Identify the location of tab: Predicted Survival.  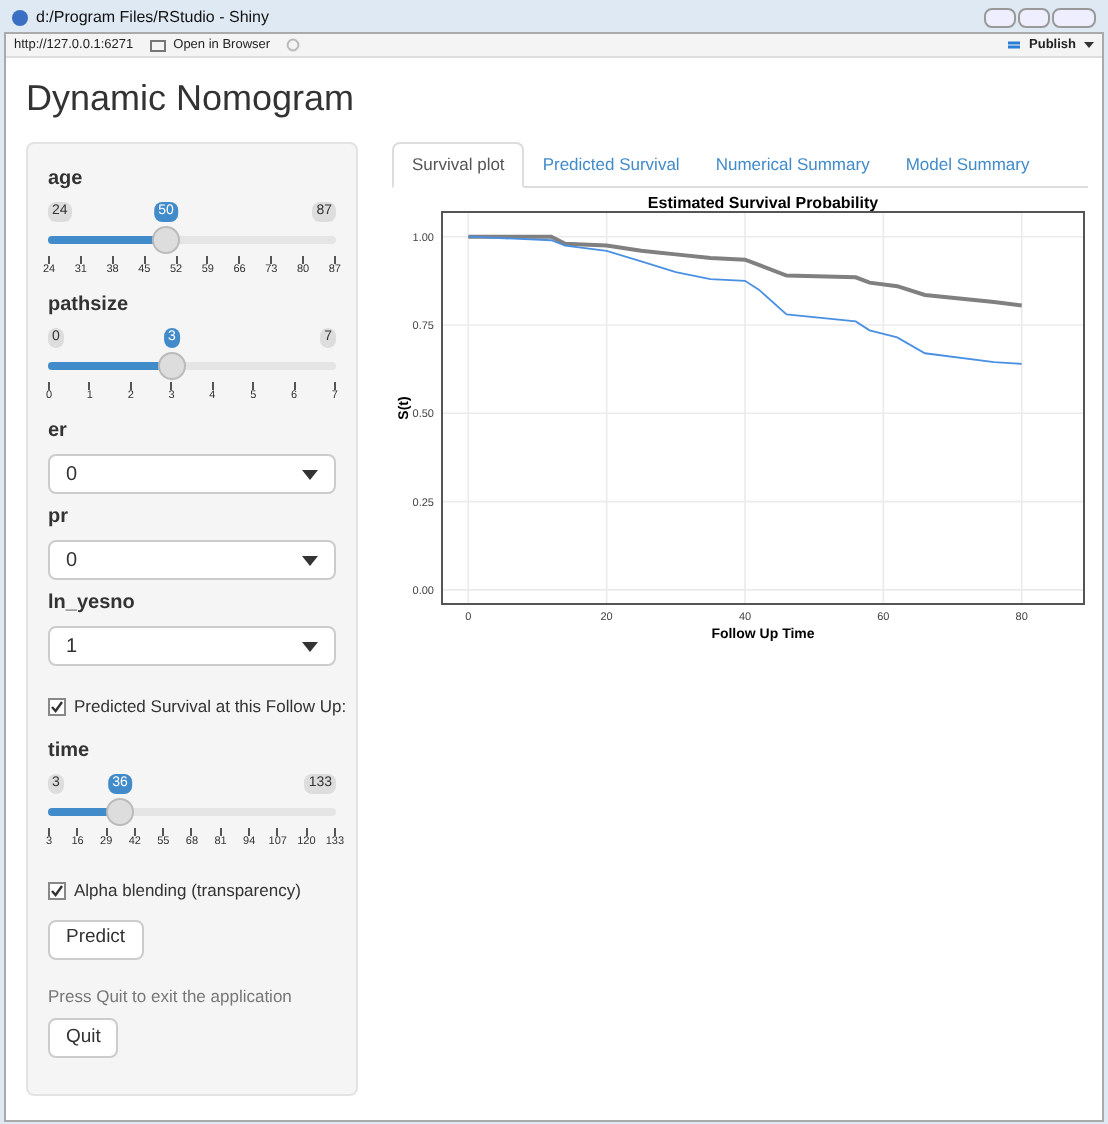
(611, 164).